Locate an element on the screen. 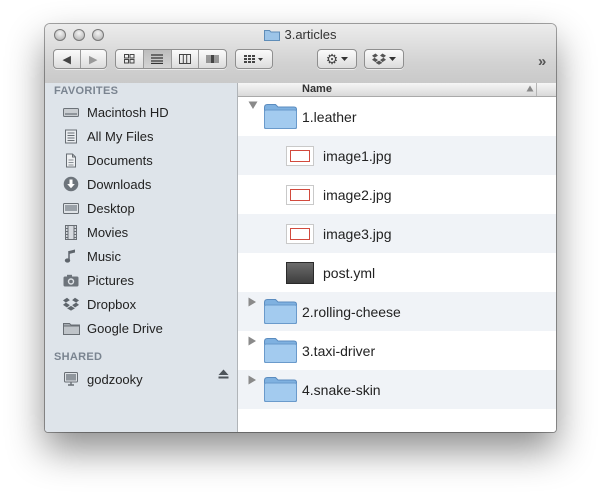 This screenshot has height=500, width=600. icon-view-icon is located at coordinates (129, 59).